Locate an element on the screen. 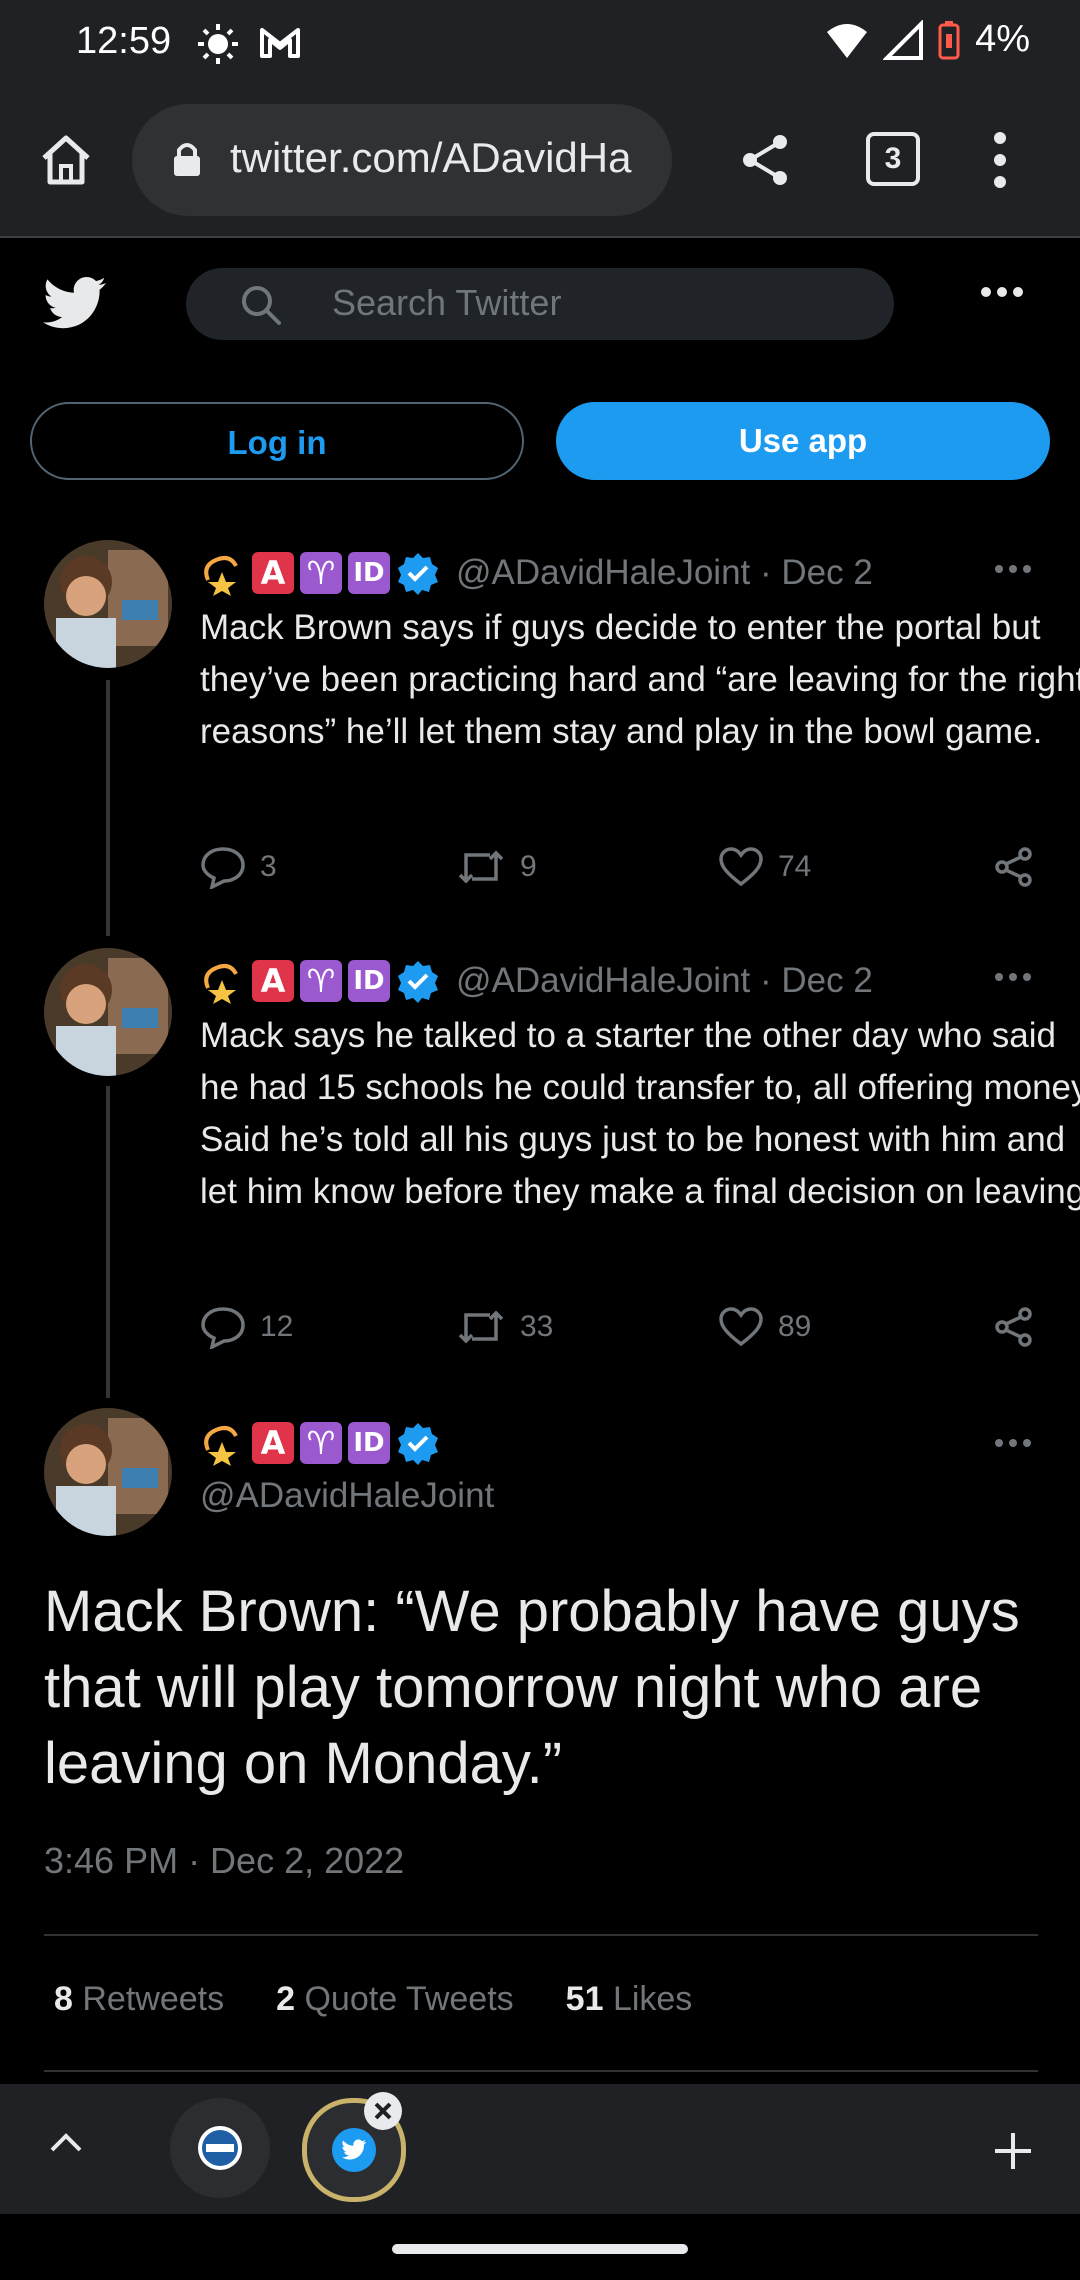  tab-switcher-button: 3 is located at coordinates (893, 159).